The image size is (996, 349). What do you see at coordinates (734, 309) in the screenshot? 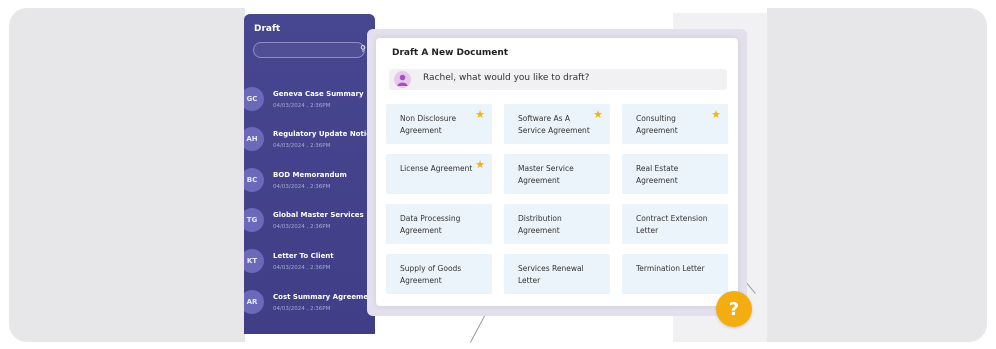
I see `help-button: ?` at bounding box center [734, 309].